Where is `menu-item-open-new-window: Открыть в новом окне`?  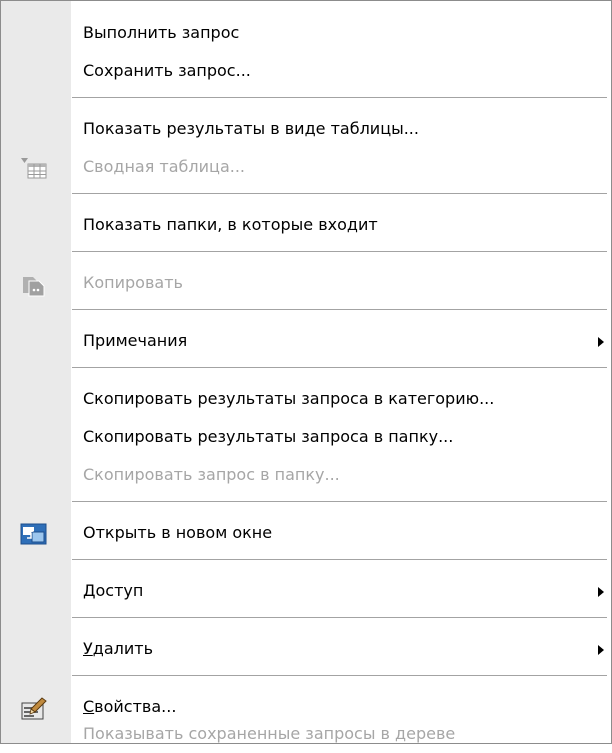 menu-item-open-new-window: Открыть в новом окне is located at coordinates (306, 533).